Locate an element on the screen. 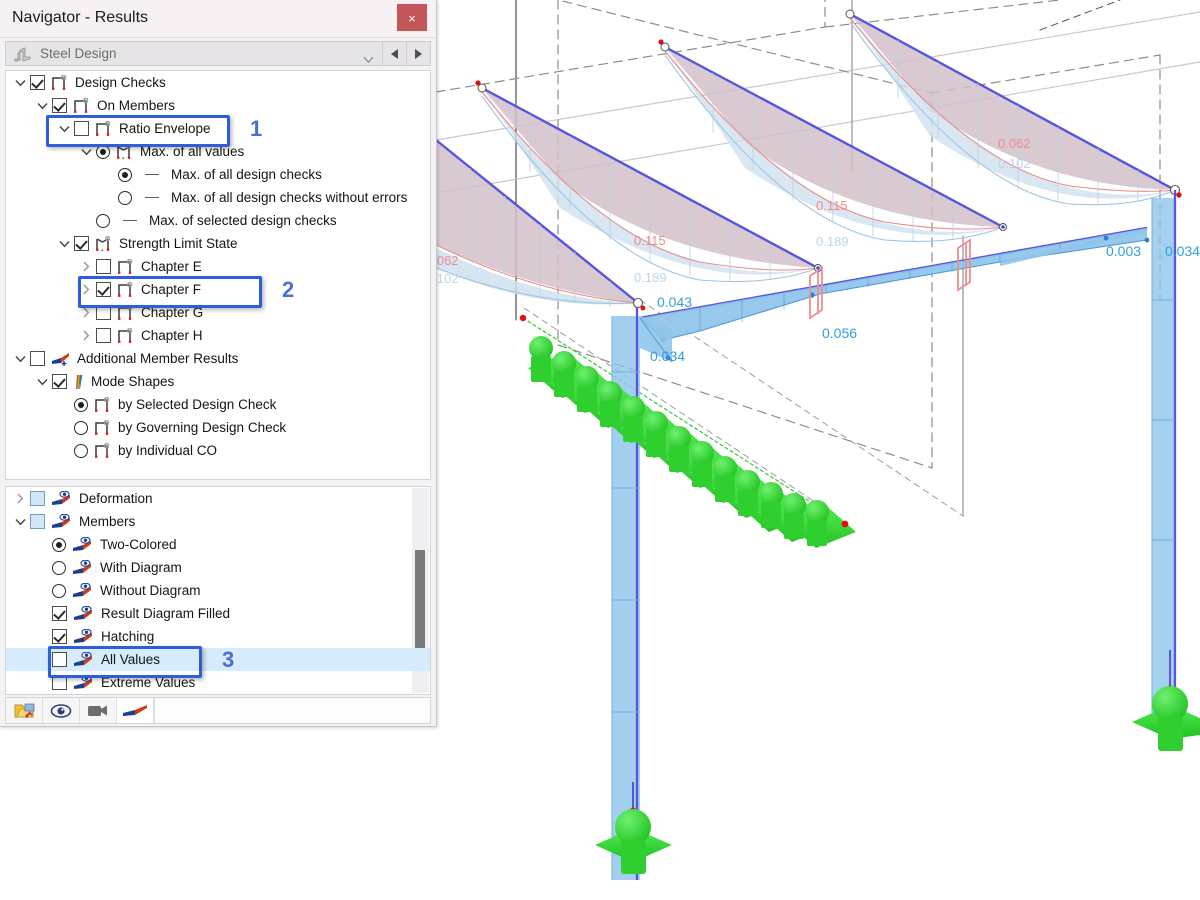  design-type-selector: Steel Design is located at coordinates (218, 53).